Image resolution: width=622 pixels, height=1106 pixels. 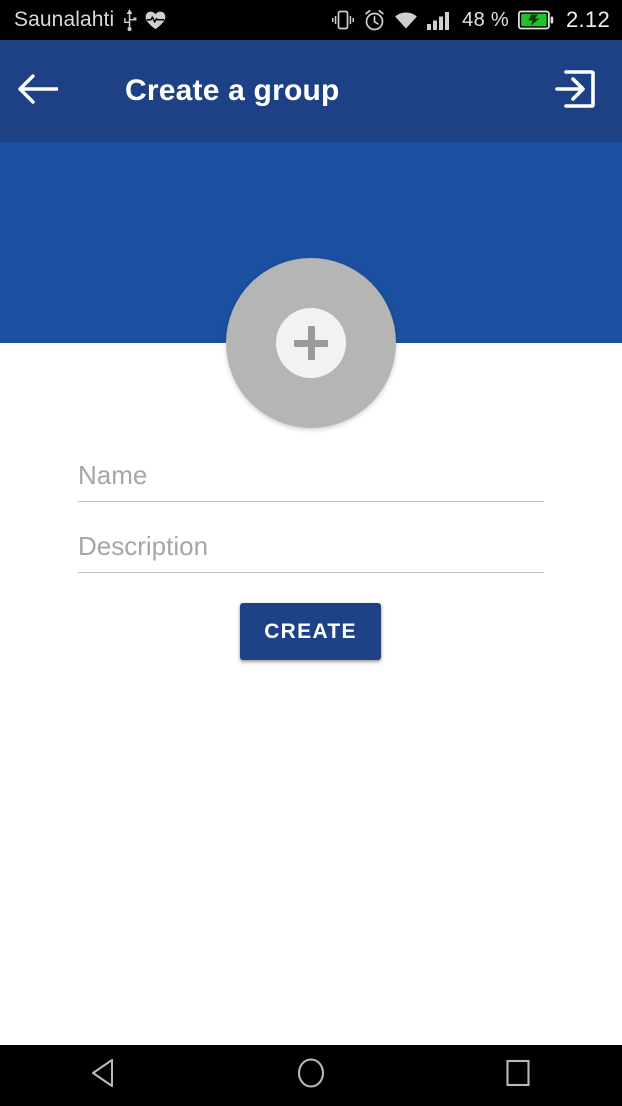 I want to click on heart-rate-icon, so click(x=155, y=20).